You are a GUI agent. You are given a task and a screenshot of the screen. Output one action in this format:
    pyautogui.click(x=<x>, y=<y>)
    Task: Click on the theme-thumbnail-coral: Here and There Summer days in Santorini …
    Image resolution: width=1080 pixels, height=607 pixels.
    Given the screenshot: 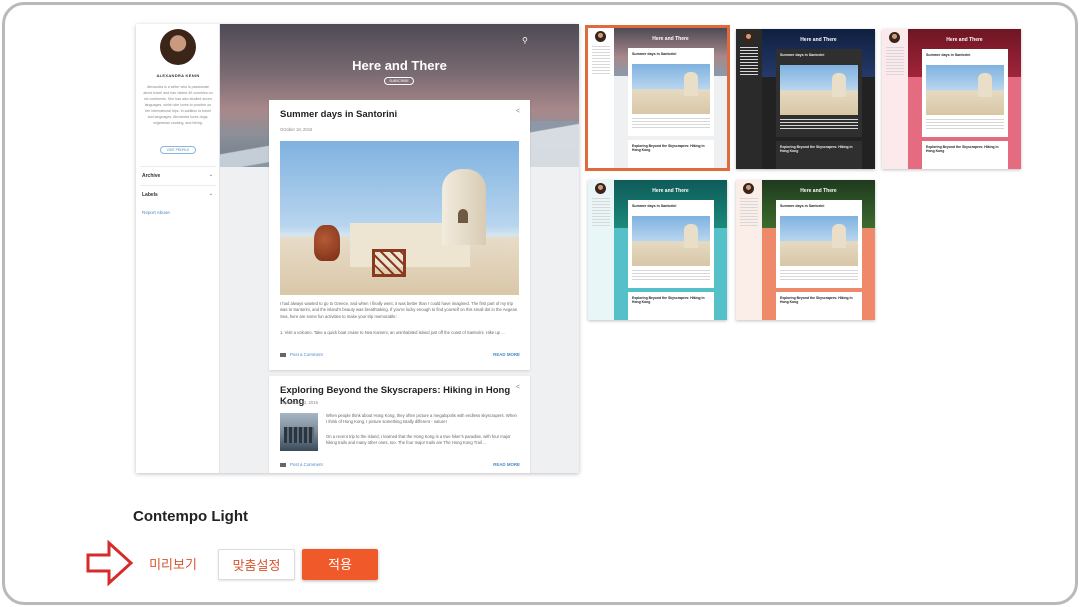 What is the action you would take?
    pyautogui.click(x=805, y=250)
    